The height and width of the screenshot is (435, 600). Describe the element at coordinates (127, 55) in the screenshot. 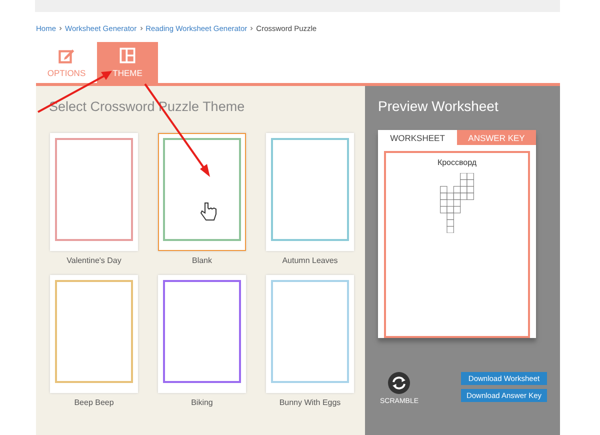

I see `layout-icon` at that location.